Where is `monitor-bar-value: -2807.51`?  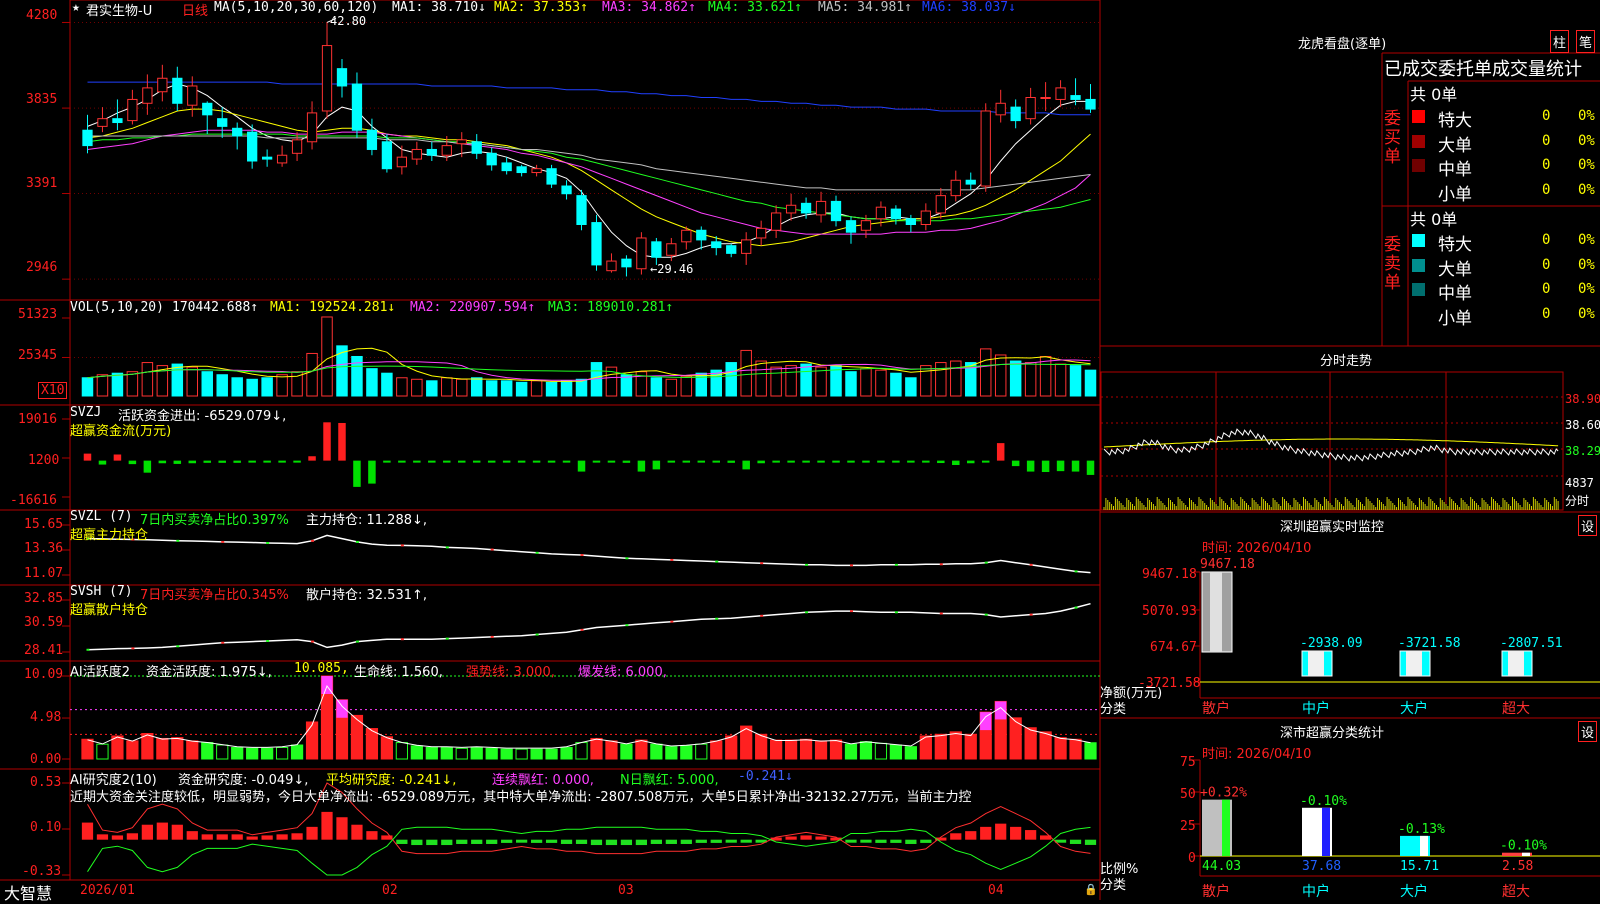 monitor-bar-value: -2807.51 is located at coordinates (1531, 643).